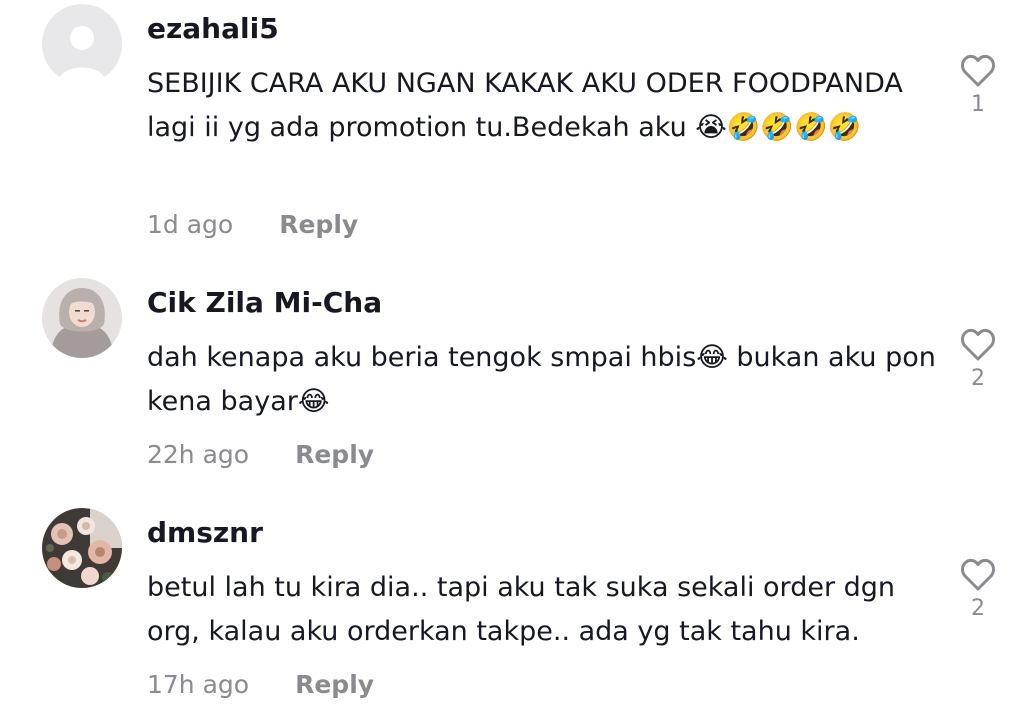 The width and height of the screenshot is (1030, 714). What do you see at coordinates (260, 455) in the screenshot?
I see `comment-meta: 22h ago Reply` at bounding box center [260, 455].